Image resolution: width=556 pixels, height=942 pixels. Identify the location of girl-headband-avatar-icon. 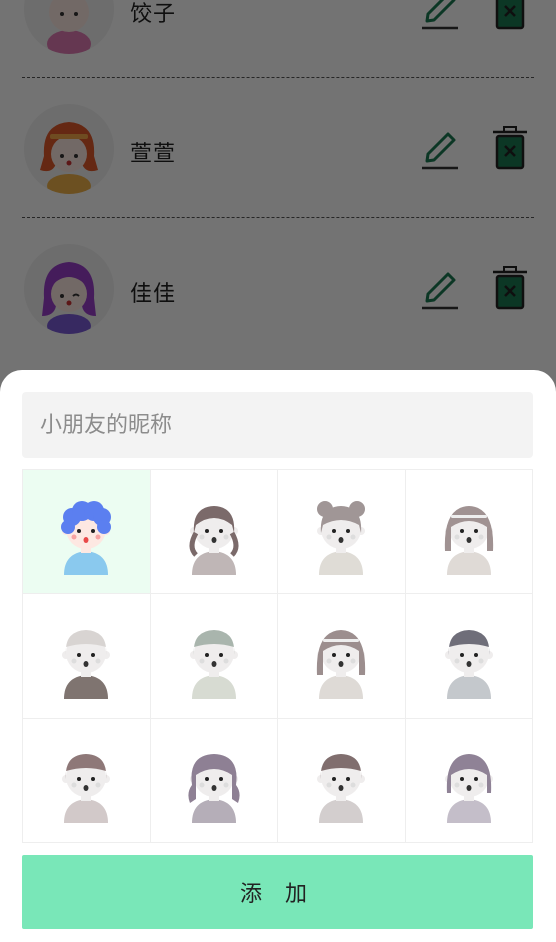
(468, 540).